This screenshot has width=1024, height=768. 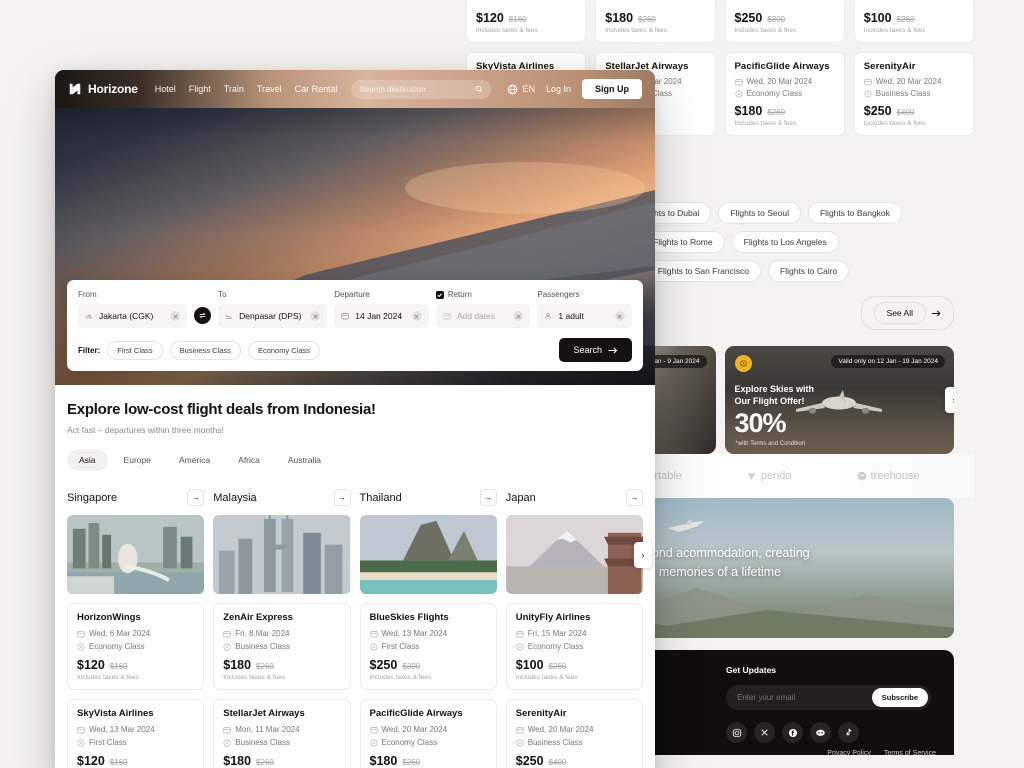 What do you see at coordinates (612, 89) in the screenshot?
I see `signup-button: Sign Up` at bounding box center [612, 89].